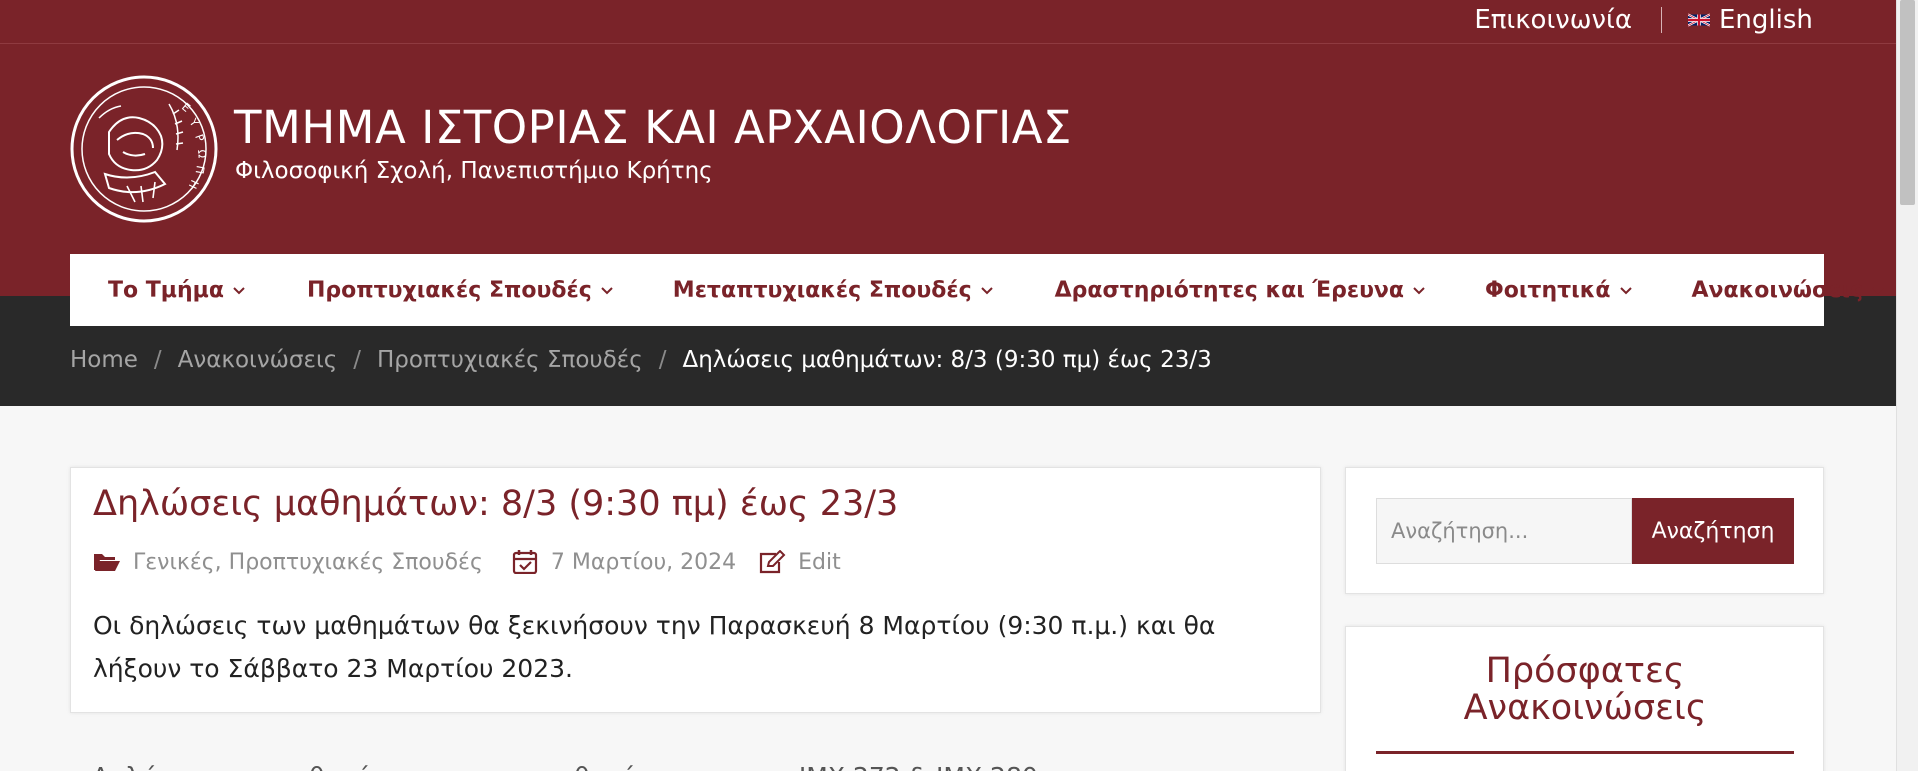 The width and height of the screenshot is (1918, 771). What do you see at coordinates (1585, 752) in the screenshot?
I see `title-underline` at bounding box center [1585, 752].